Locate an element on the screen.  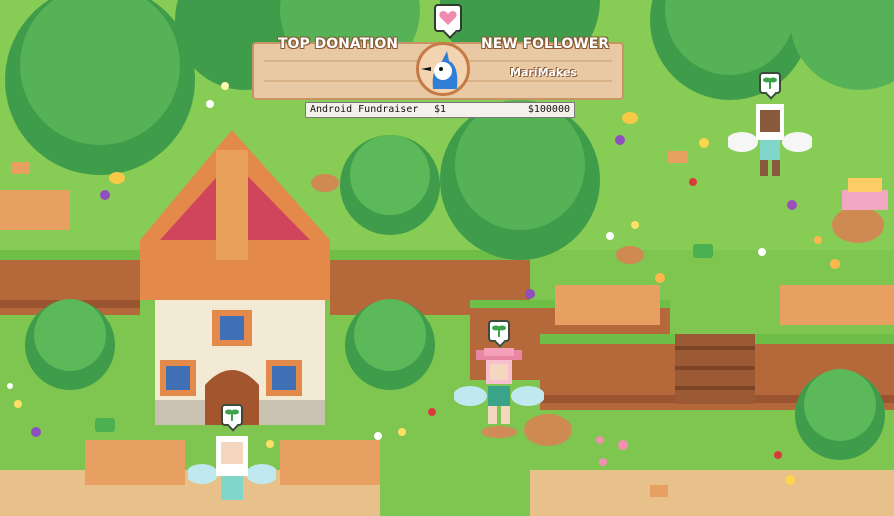
fundraiser-name: Android Fundraiser is located at coordinates (364, 109).